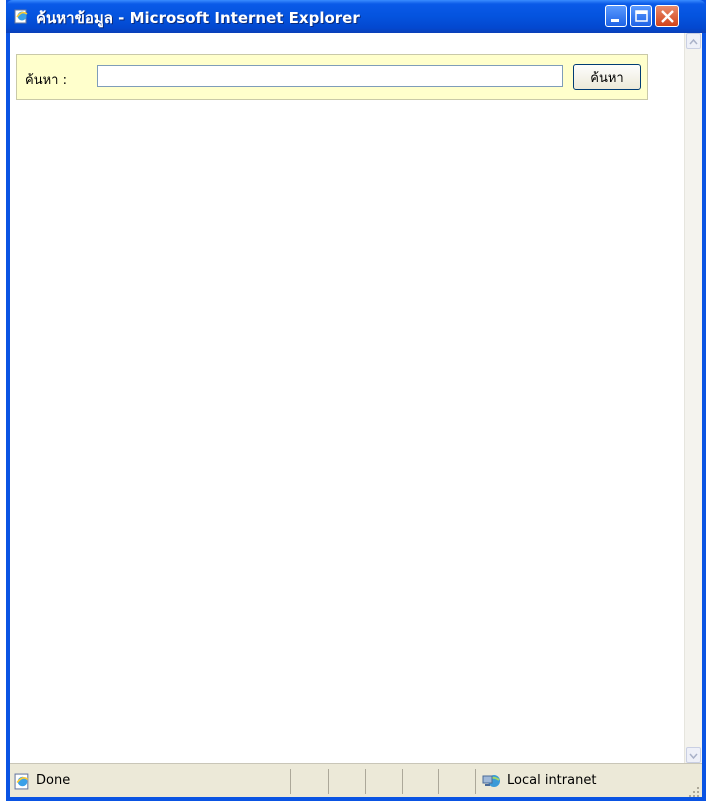 This screenshot has height=802, width=706. What do you see at coordinates (607, 77) in the screenshot?
I see `search-button: ค้นหา` at bounding box center [607, 77].